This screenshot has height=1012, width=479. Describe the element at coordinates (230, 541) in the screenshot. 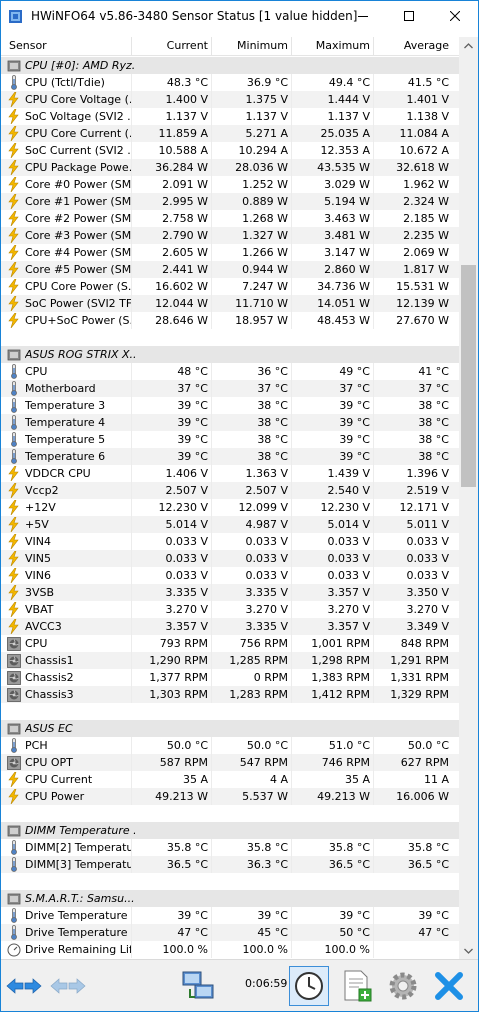

I see `sensor-row: VIN4 0.033 V 0.033 V 0.033 V 0.033 V` at that location.